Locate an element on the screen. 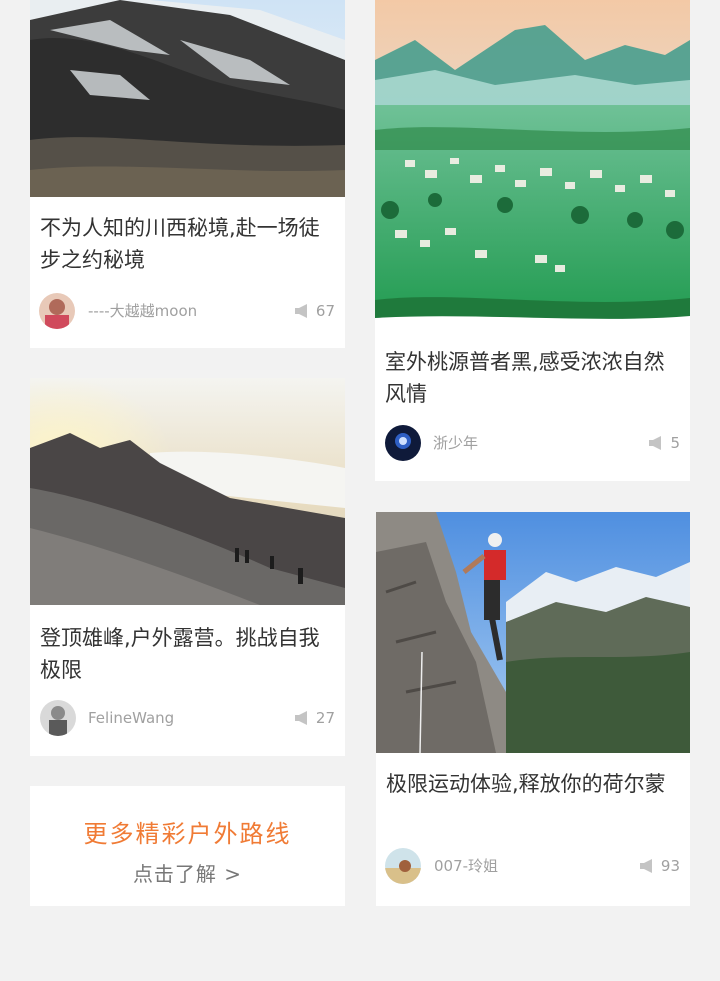  card-title: 室外桃源普者黑,感受浓浓自然风情 is located at coordinates (525, 378).